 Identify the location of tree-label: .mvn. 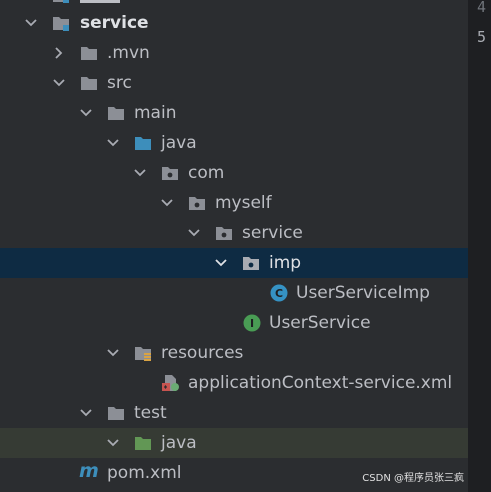
(128, 53).